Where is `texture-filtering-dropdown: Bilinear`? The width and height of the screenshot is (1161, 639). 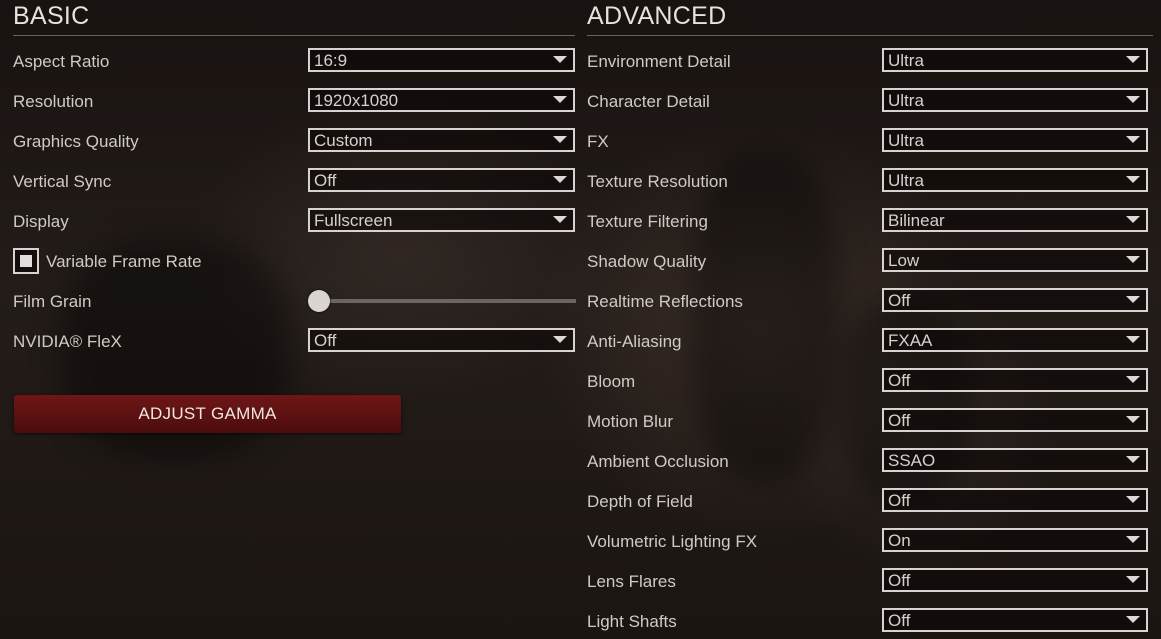
texture-filtering-dropdown: Bilinear is located at coordinates (1015, 220).